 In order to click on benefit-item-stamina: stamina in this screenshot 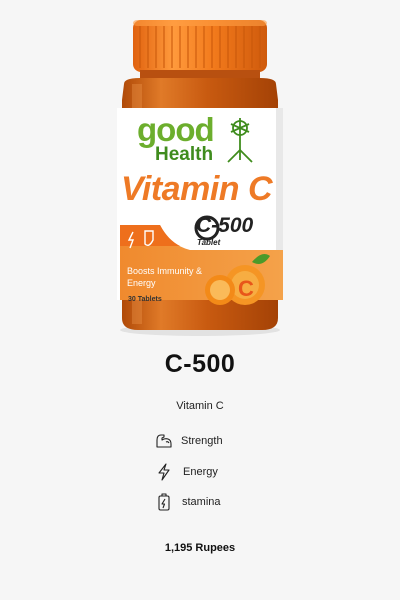, I will do `click(188, 502)`.